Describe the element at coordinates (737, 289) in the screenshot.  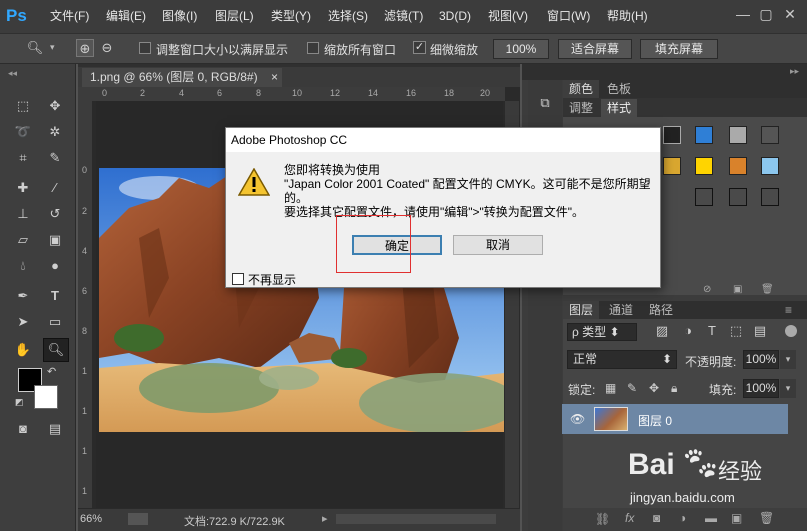
I see `new-style-icon: ▣` at that location.